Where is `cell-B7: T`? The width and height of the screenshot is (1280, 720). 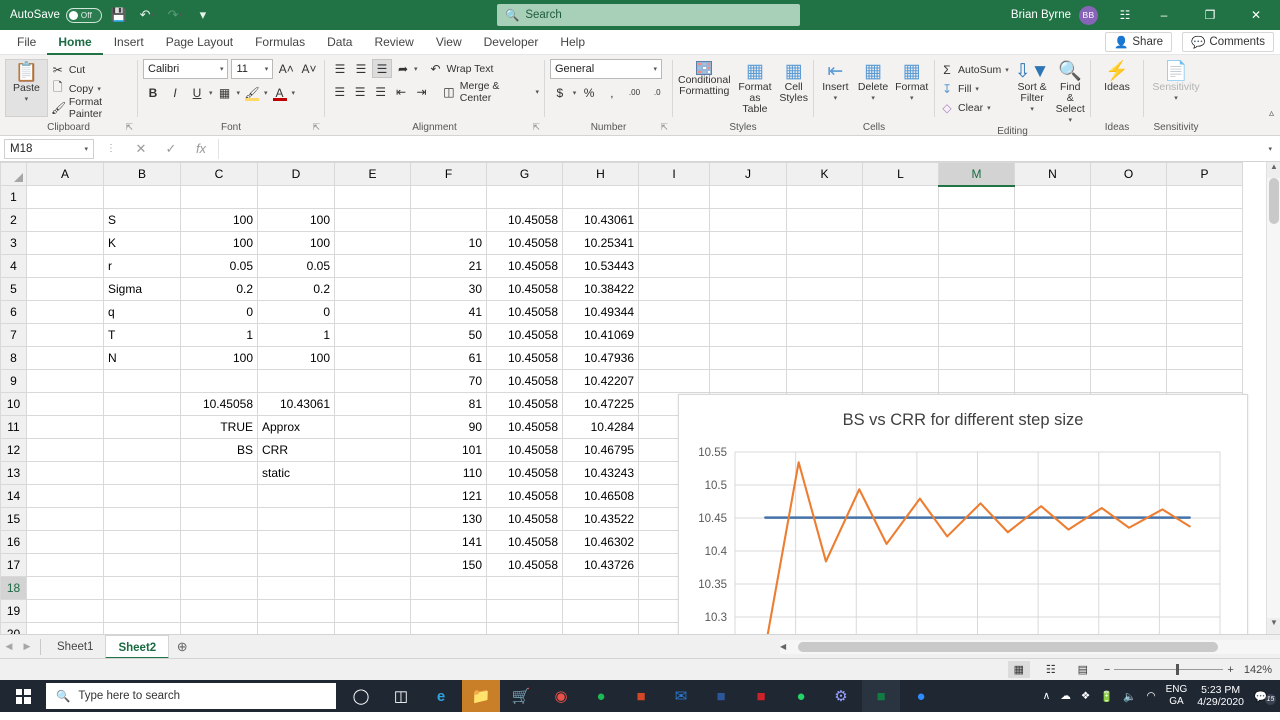 cell-B7: T is located at coordinates (142, 335).